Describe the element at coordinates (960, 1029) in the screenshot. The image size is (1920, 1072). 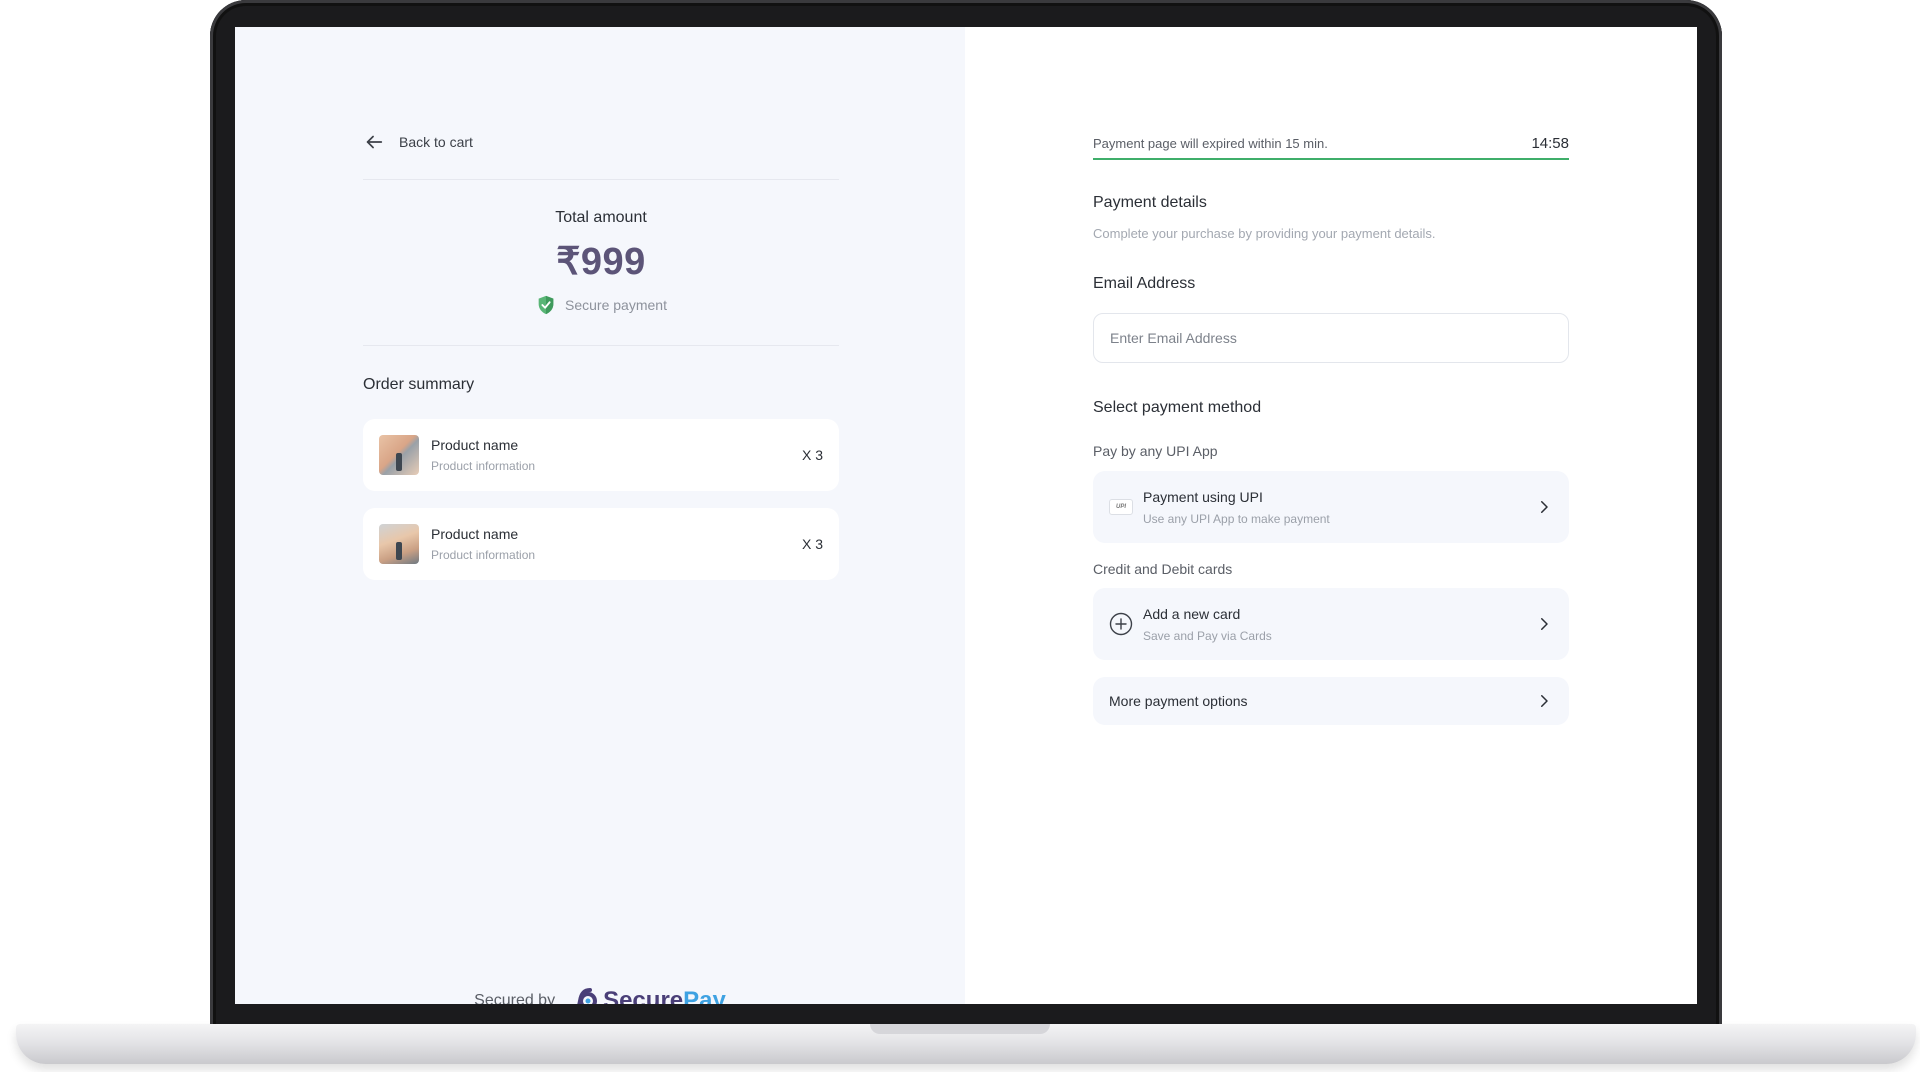
I see `laptop-notch` at that location.